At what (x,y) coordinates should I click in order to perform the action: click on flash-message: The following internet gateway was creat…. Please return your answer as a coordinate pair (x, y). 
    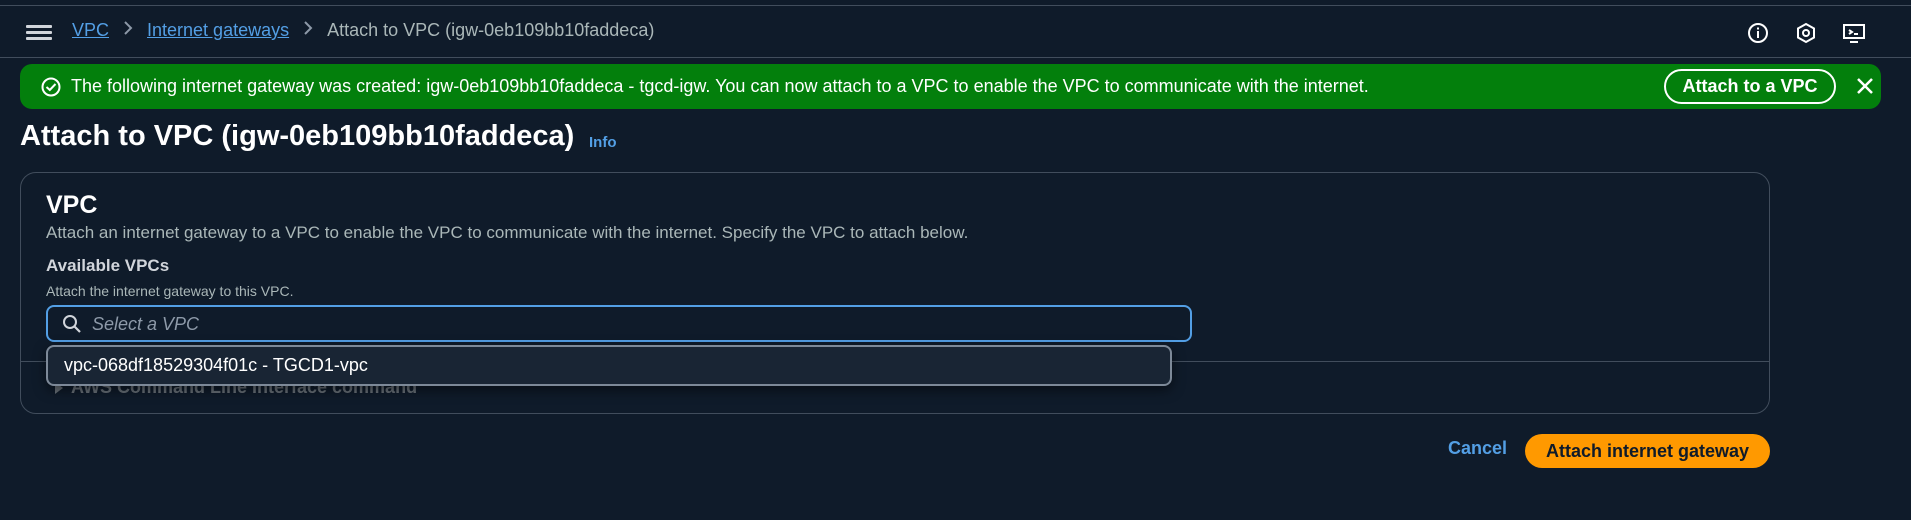
    Looking at the image, I should click on (720, 86).